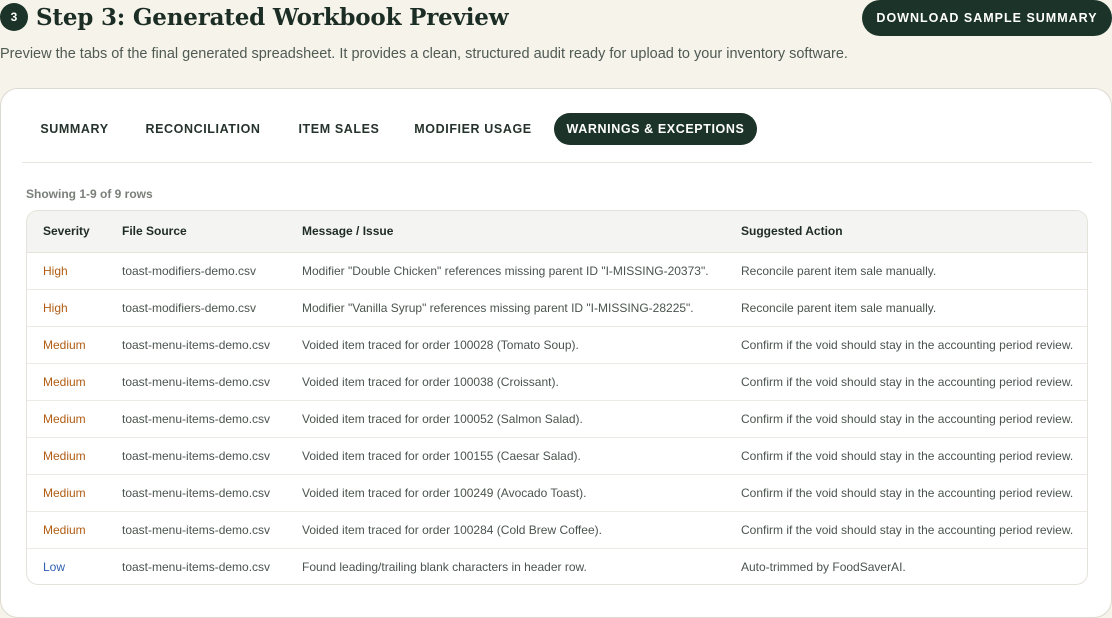 This screenshot has width=1112, height=618. I want to click on tab-summary: SUMMARY, so click(74, 129).